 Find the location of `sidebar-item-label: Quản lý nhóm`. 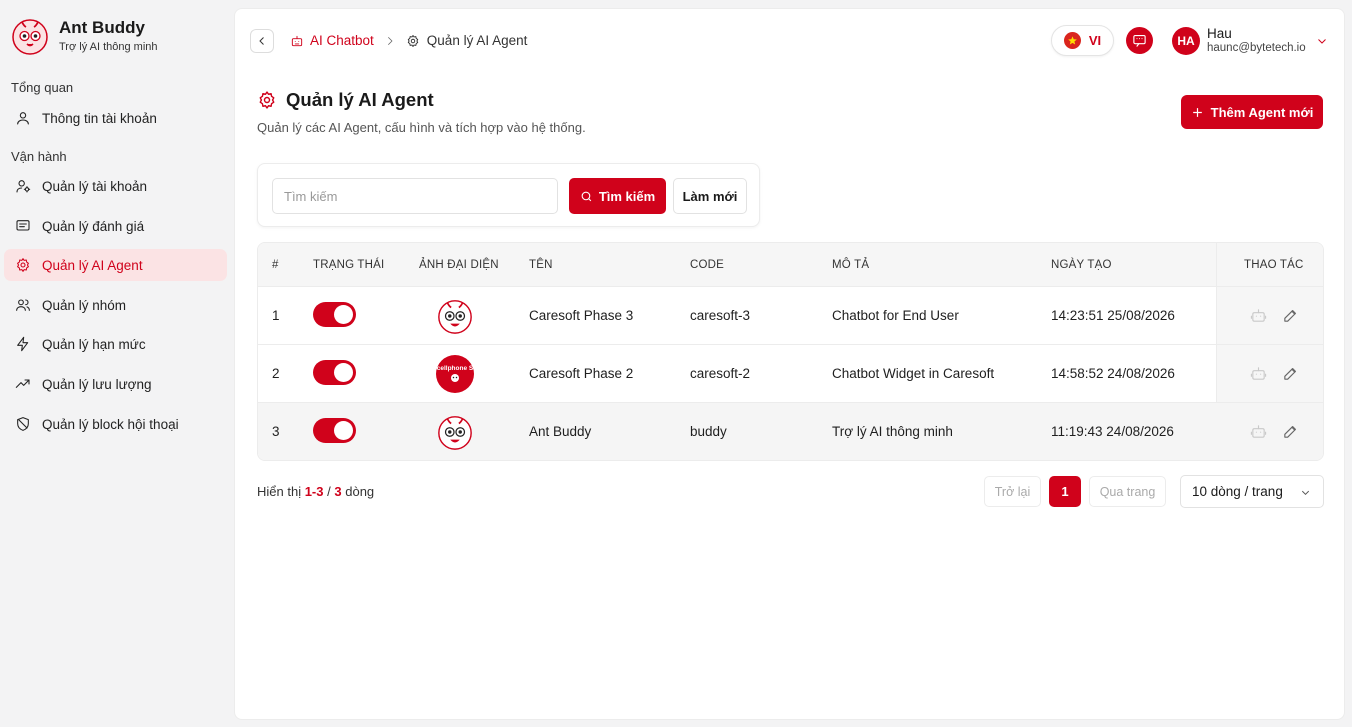

sidebar-item-label: Quản lý nhóm is located at coordinates (84, 305).